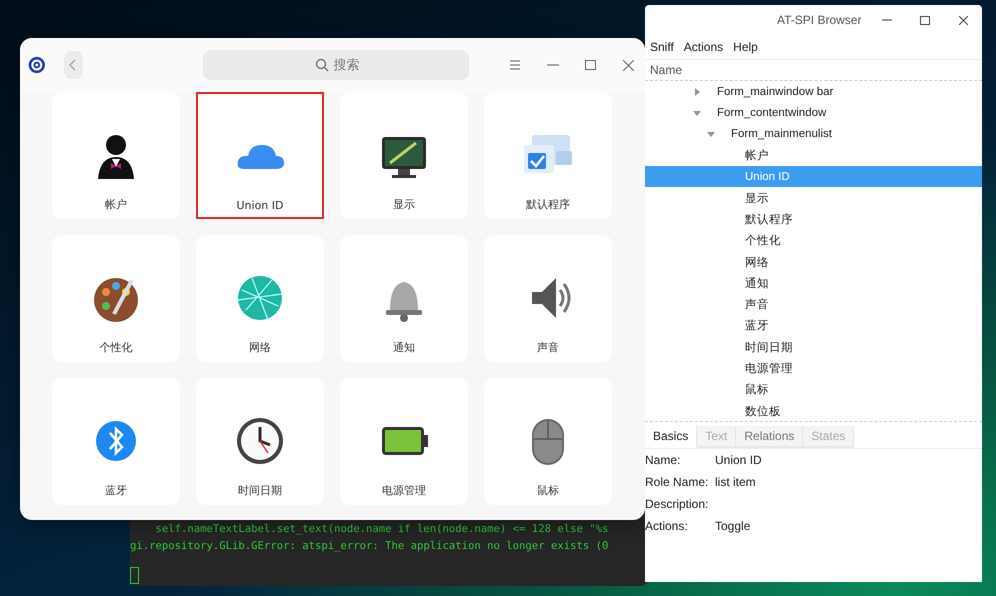 This screenshot has height=596, width=996. I want to click on tree-item: 数位板, so click(813, 410).